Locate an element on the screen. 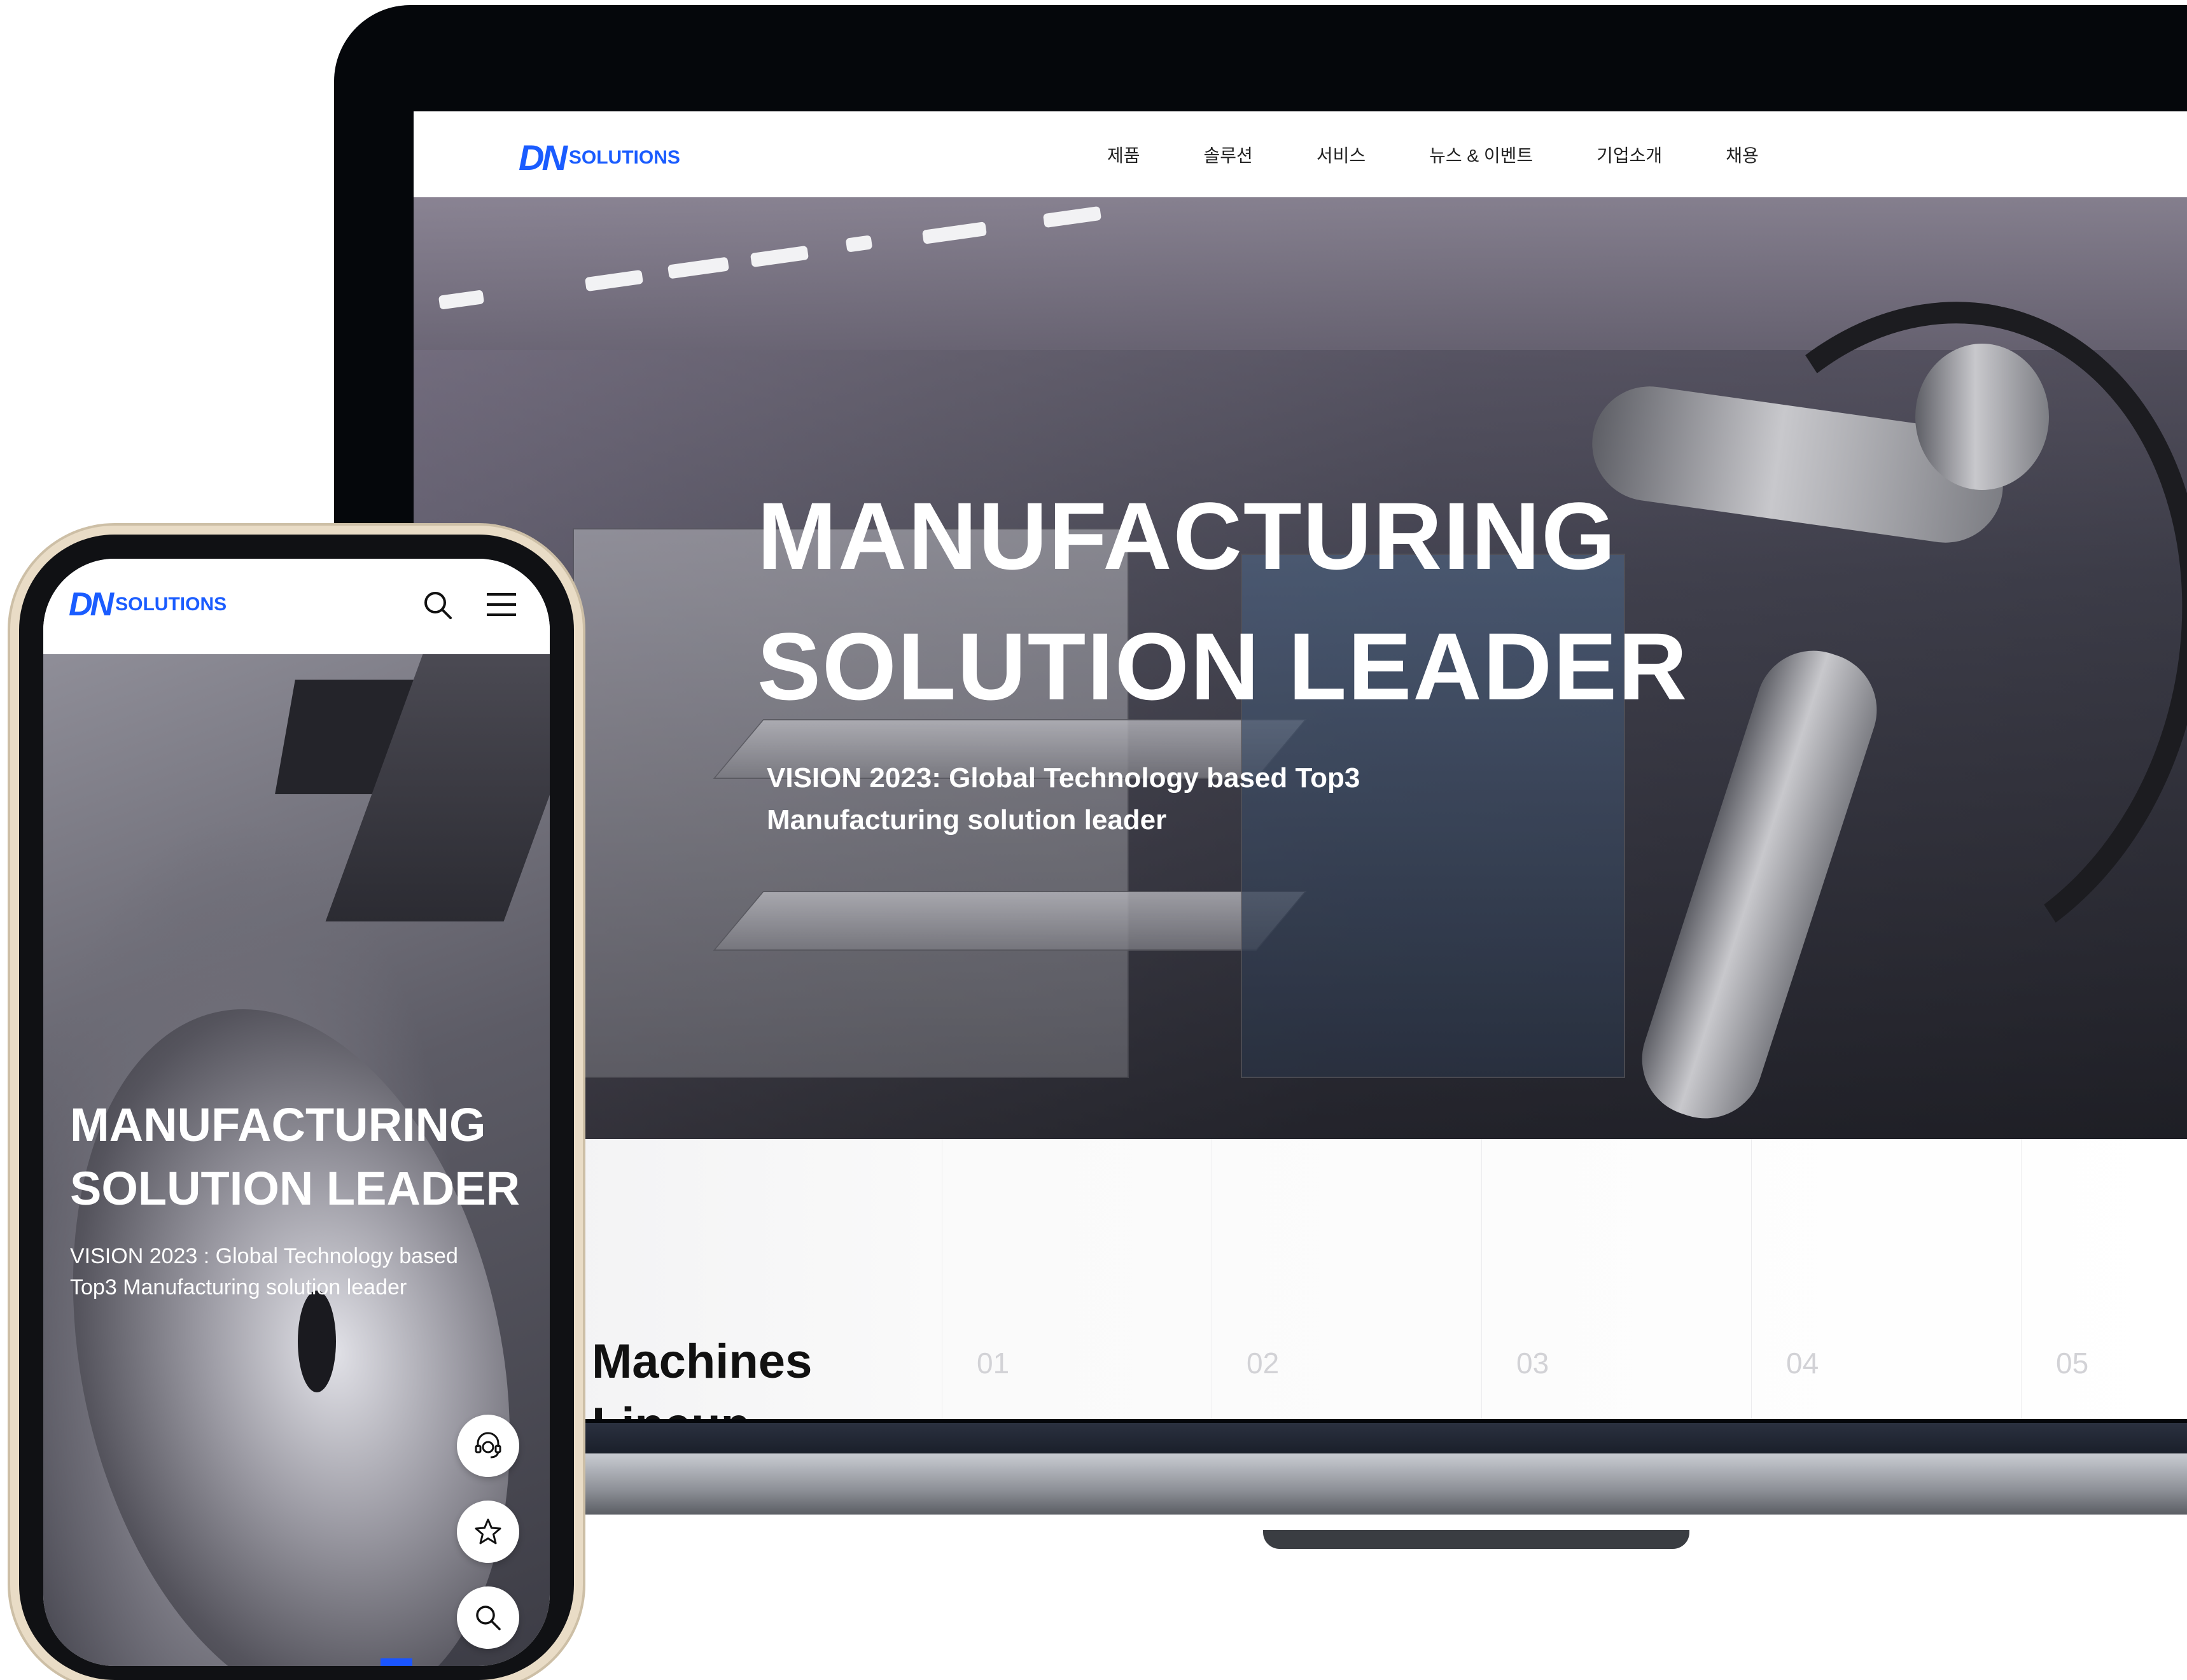 Image resolution: width=2187 pixels, height=1680 pixels. mobile-hero-title: MANUFACTURING SOLUTION LEADER is located at coordinates (305, 1157).